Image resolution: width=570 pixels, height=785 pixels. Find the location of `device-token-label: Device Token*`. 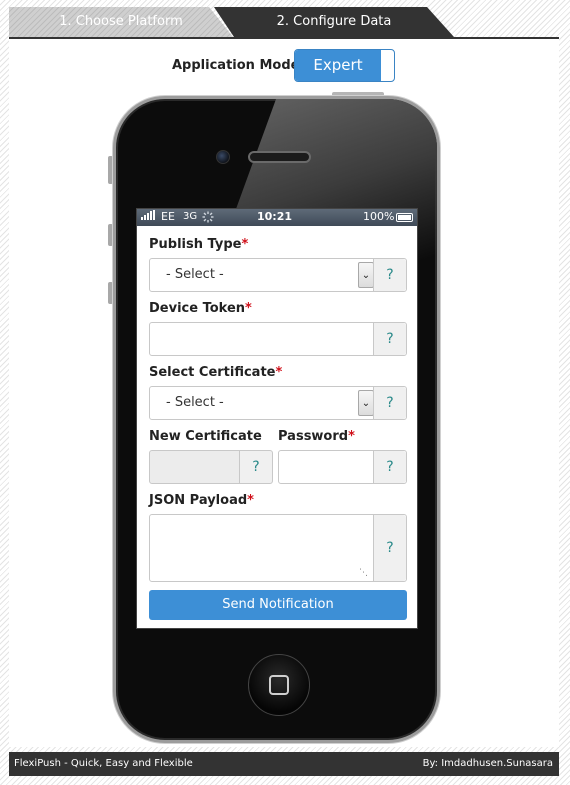

device-token-label: Device Token* is located at coordinates (200, 308).